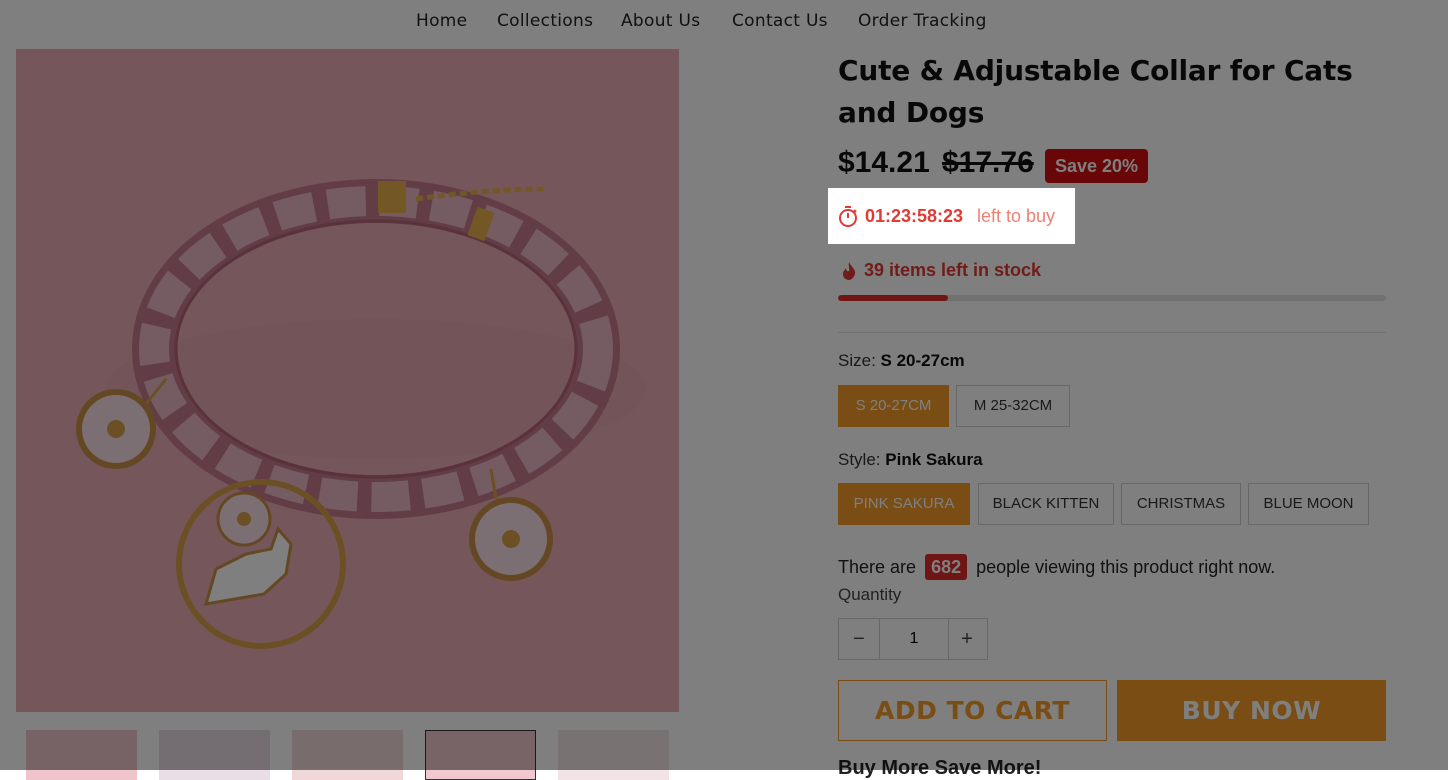  Describe the element at coordinates (848, 216) in the screenshot. I see `stopwatch-icon` at that location.